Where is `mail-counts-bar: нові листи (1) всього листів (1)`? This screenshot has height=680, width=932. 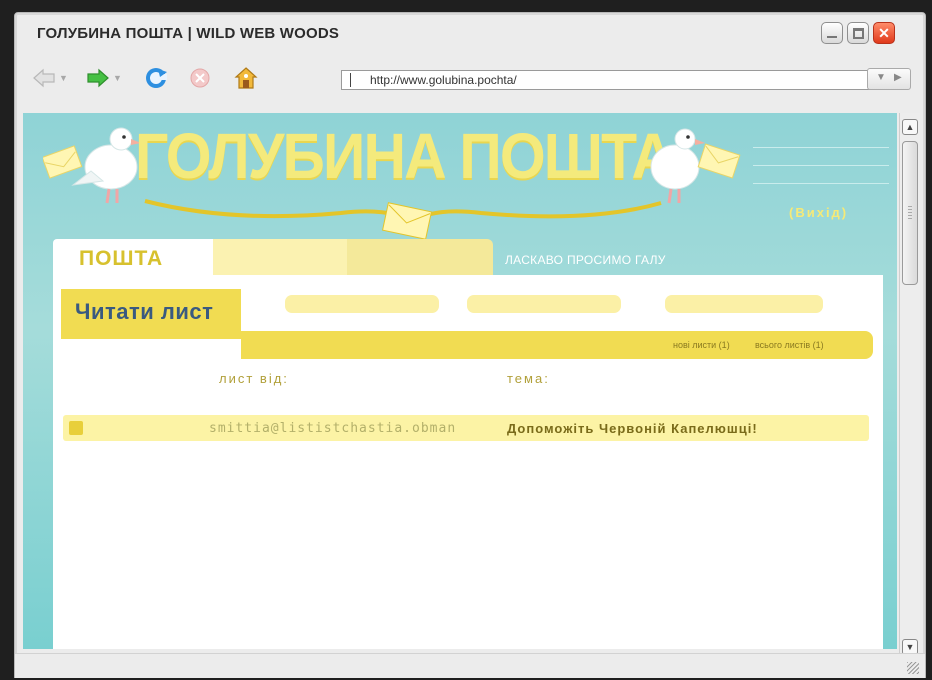
mail-counts-bar: нові листи (1) всього листів (1) is located at coordinates (557, 345).